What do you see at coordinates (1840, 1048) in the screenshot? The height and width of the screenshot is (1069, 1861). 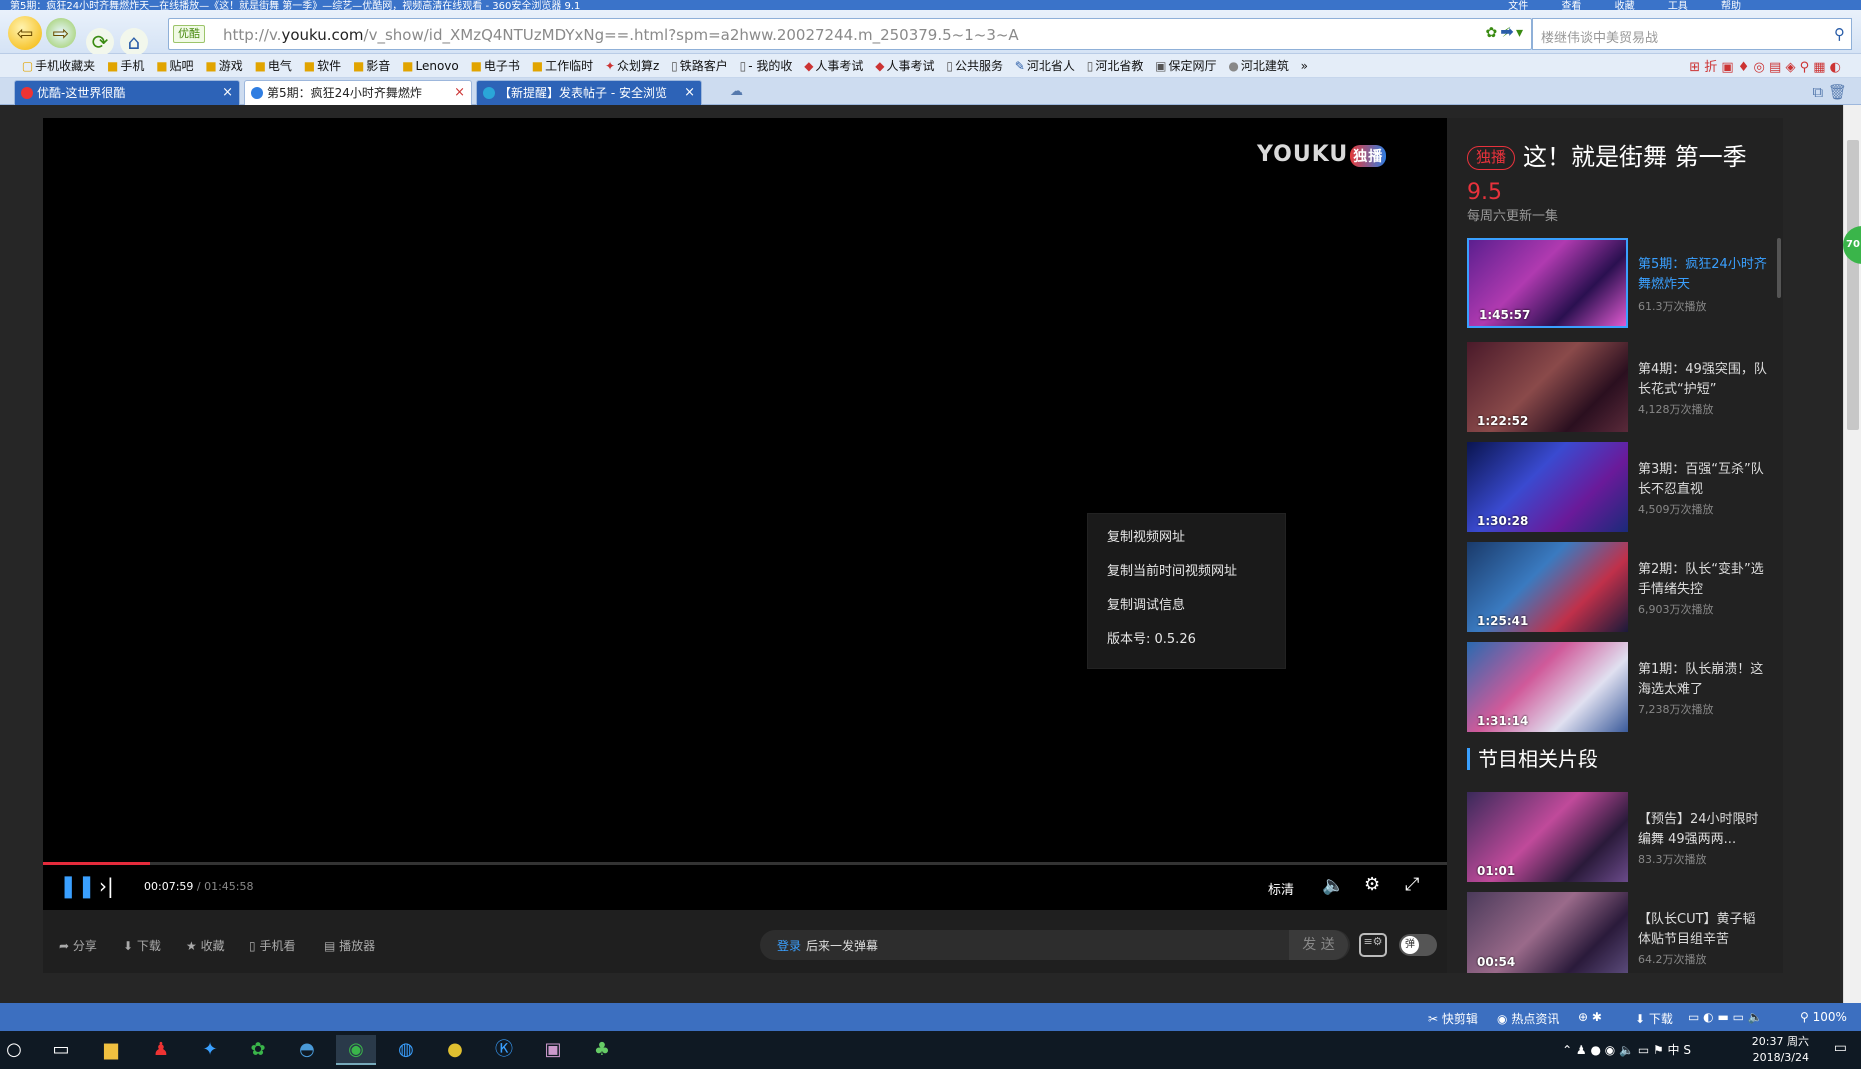 I see `notification-icon: ▭` at bounding box center [1840, 1048].